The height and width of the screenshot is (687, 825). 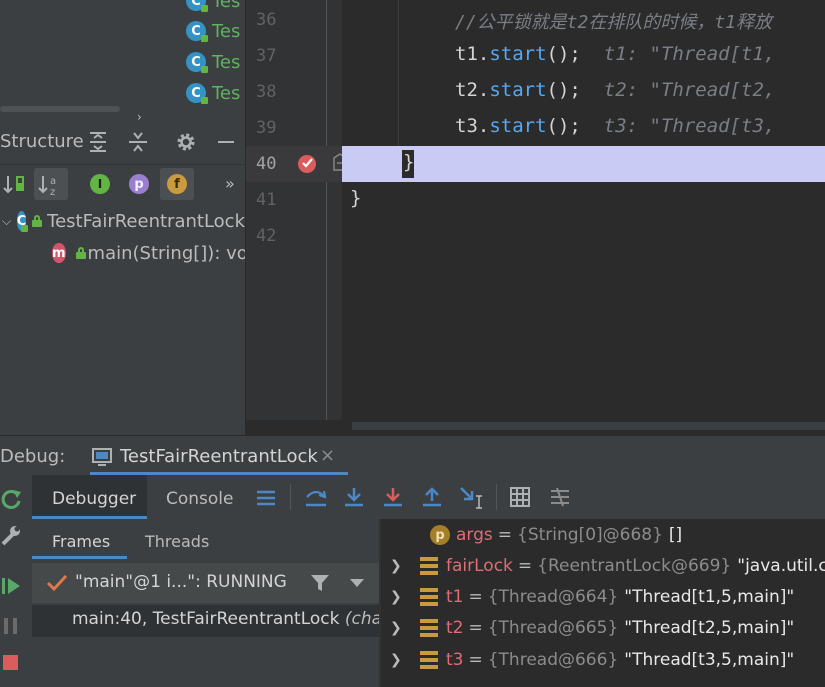 What do you see at coordinates (409, 162) in the screenshot?
I see `code-brace-40: }` at bounding box center [409, 162].